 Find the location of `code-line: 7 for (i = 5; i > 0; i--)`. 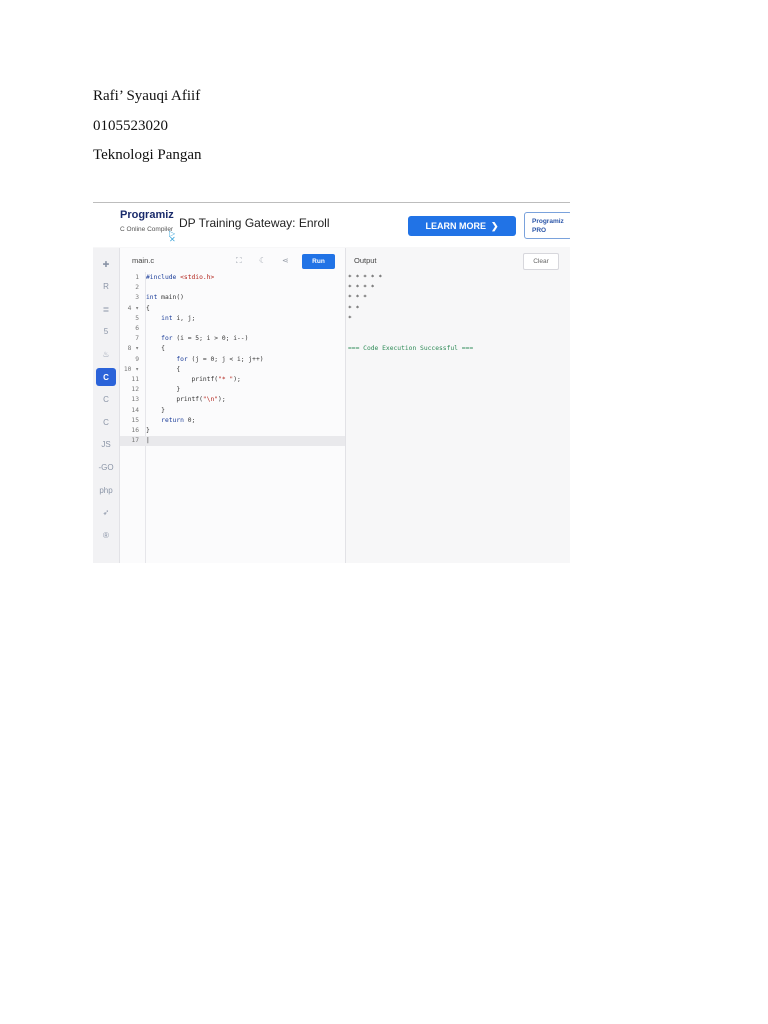

code-line: 7 for (i = 5; i > 0; i--) is located at coordinates (232, 339).